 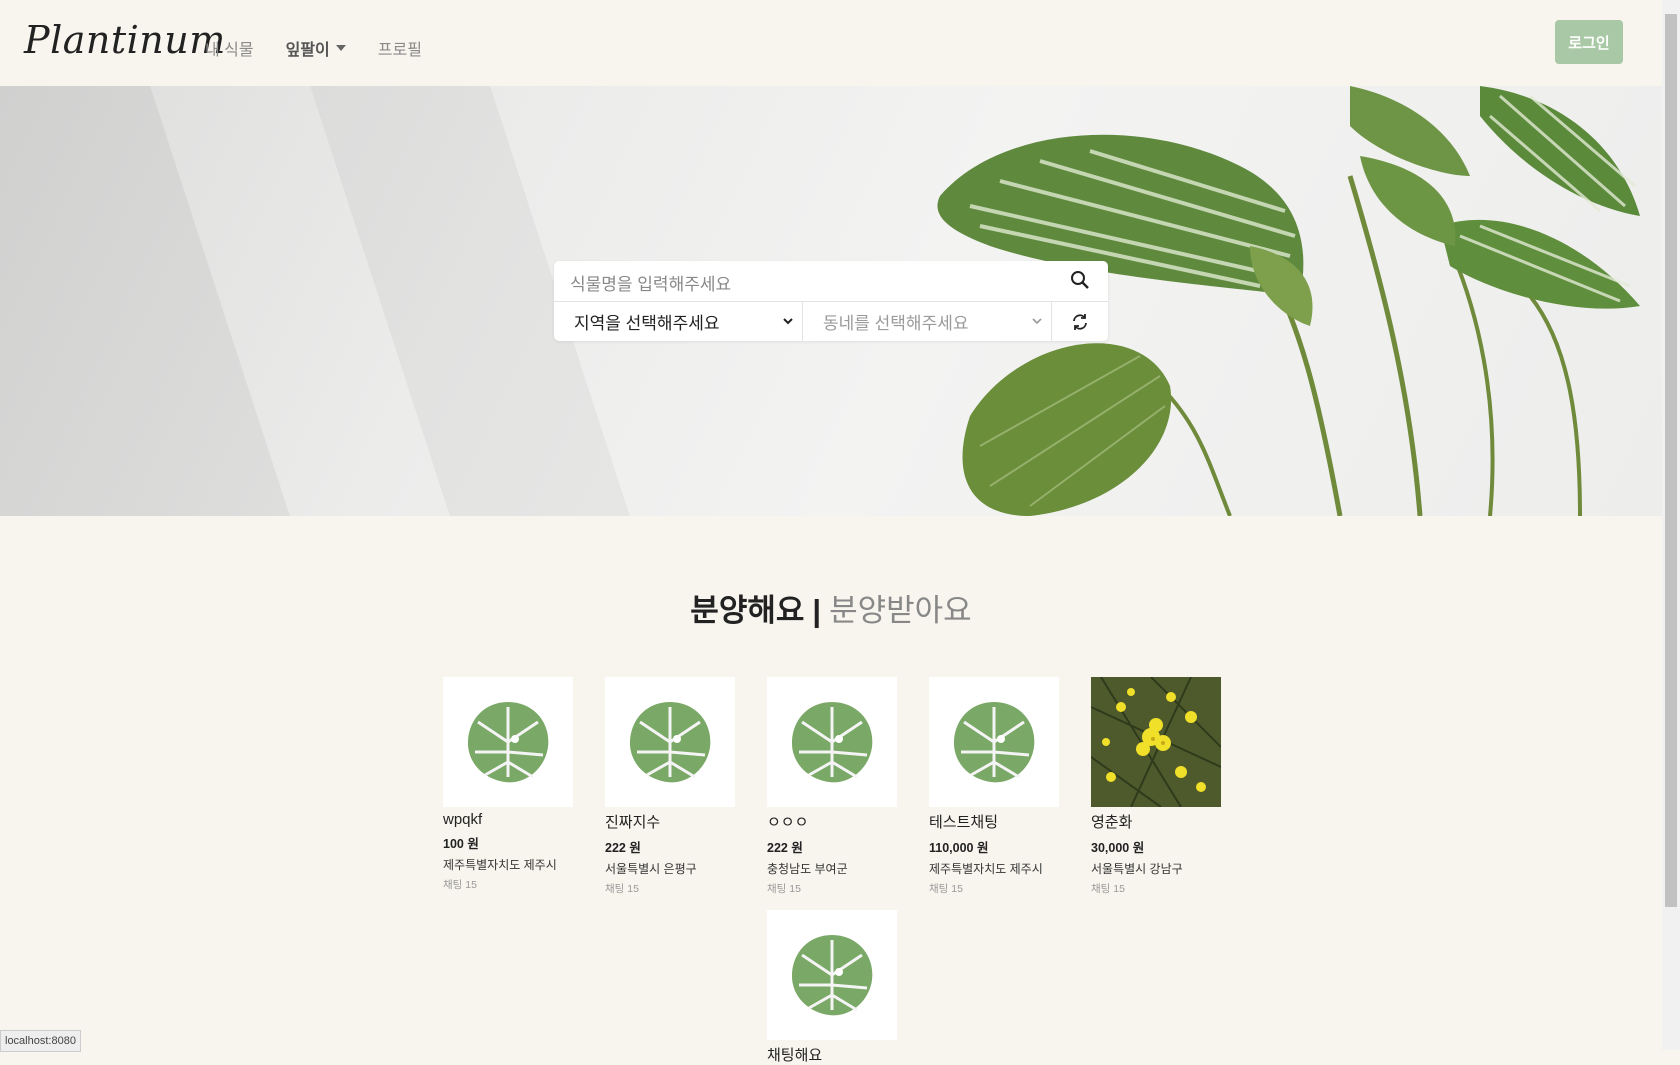 I want to click on listing-location: 서울특별시 강남구, so click(x=1137, y=869).